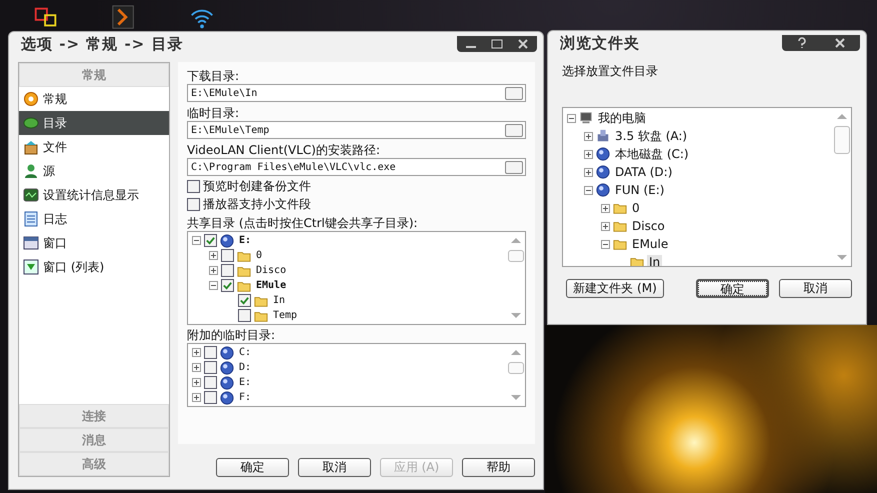 This screenshot has height=493, width=877. I want to click on tree-item: F:, so click(245, 397).